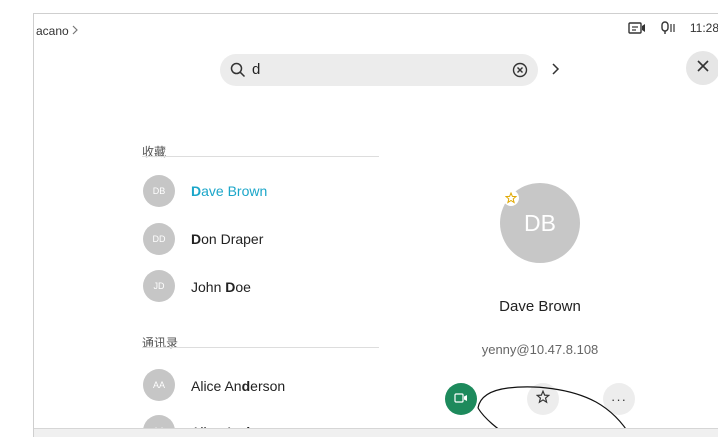  I want to click on screen-share-icon, so click(637, 28).